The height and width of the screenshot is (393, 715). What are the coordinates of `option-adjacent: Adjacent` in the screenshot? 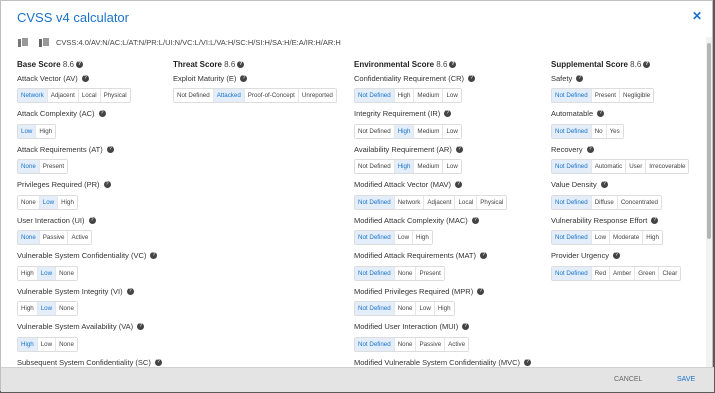 It's located at (63, 95).